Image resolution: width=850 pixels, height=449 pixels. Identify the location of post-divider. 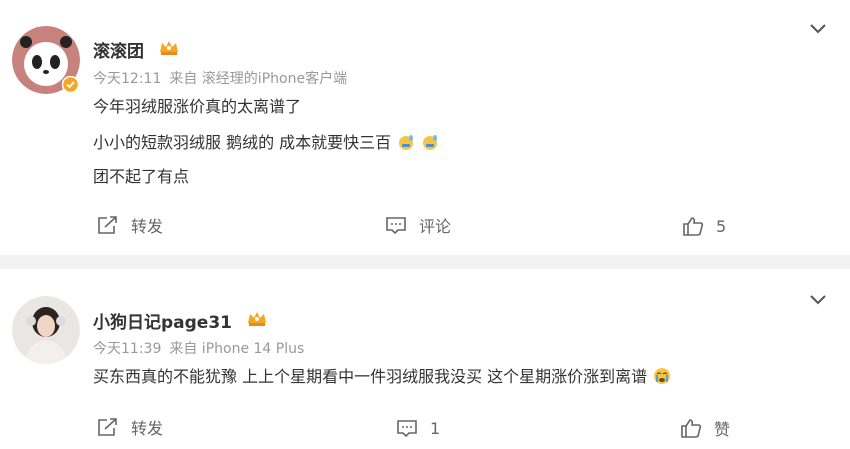
(425, 262).